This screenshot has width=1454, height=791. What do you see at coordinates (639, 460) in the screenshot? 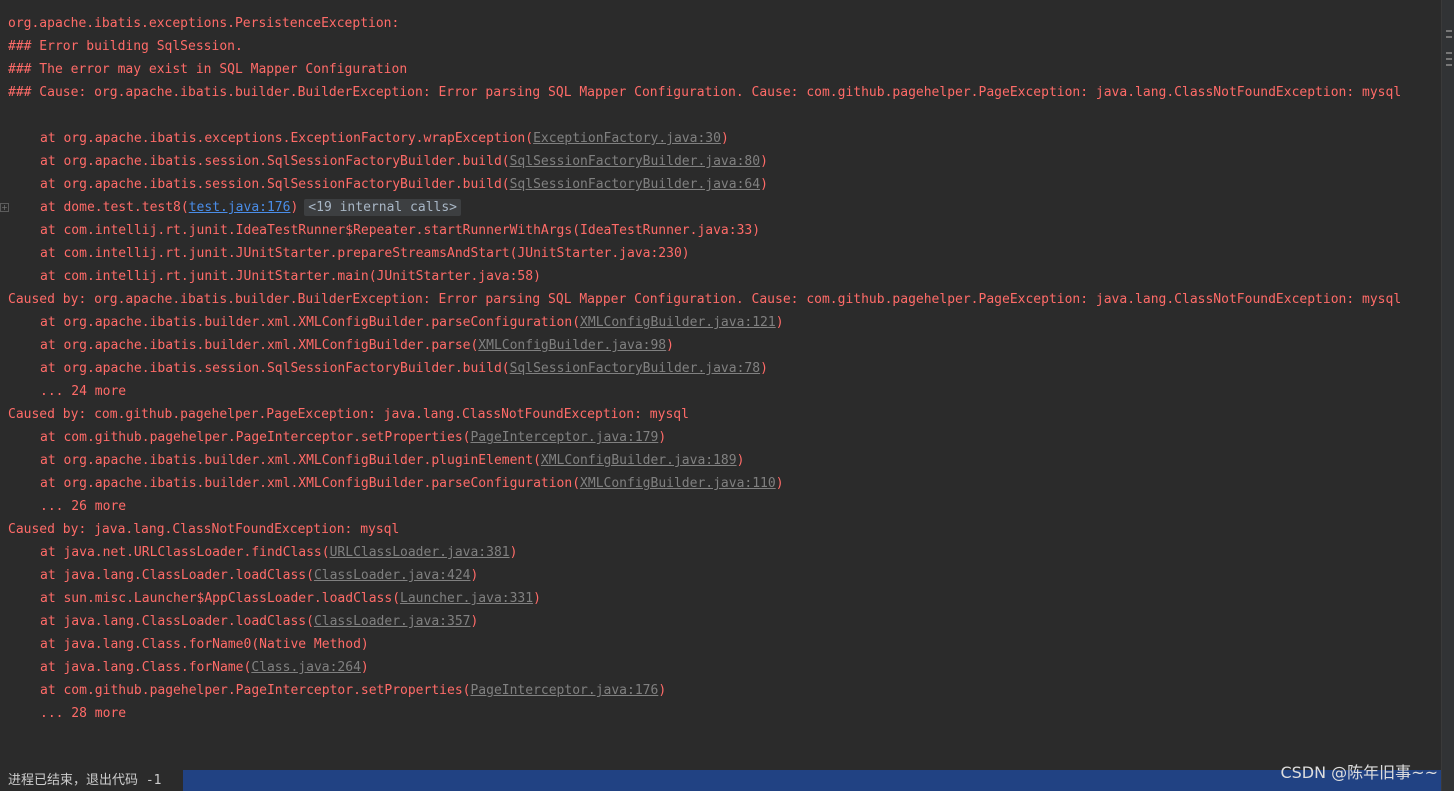
I see `source-link: XMLConfigBuilder.java:189` at bounding box center [639, 460].